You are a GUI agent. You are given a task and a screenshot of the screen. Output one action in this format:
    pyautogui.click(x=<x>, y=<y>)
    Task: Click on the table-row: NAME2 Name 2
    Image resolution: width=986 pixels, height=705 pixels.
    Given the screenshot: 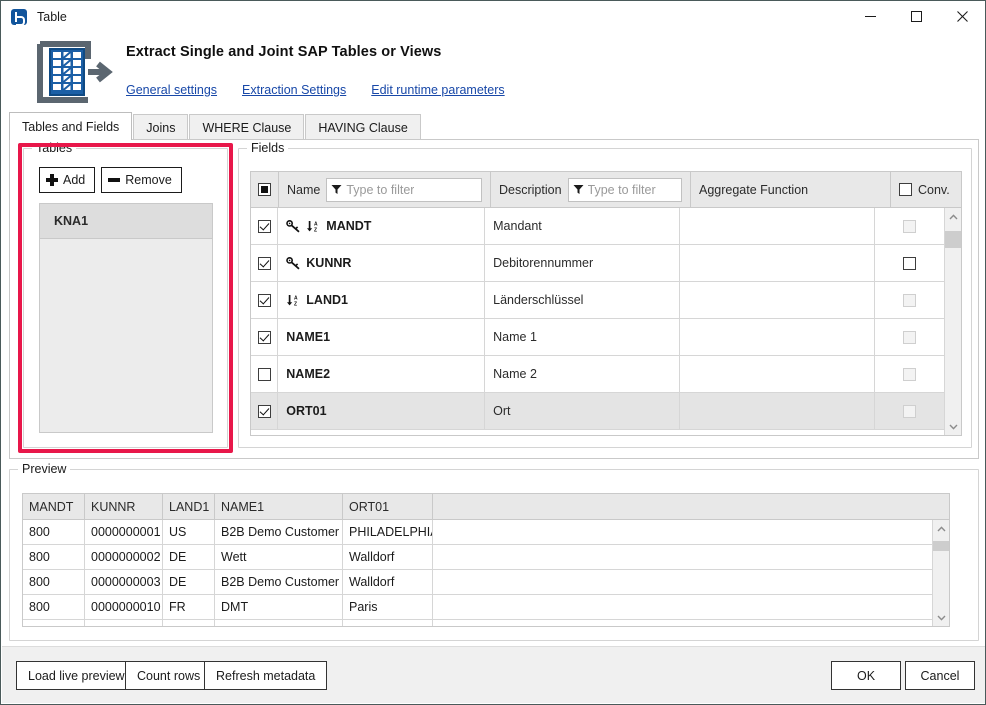 What is the action you would take?
    pyautogui.click(x=597, y=374)
    